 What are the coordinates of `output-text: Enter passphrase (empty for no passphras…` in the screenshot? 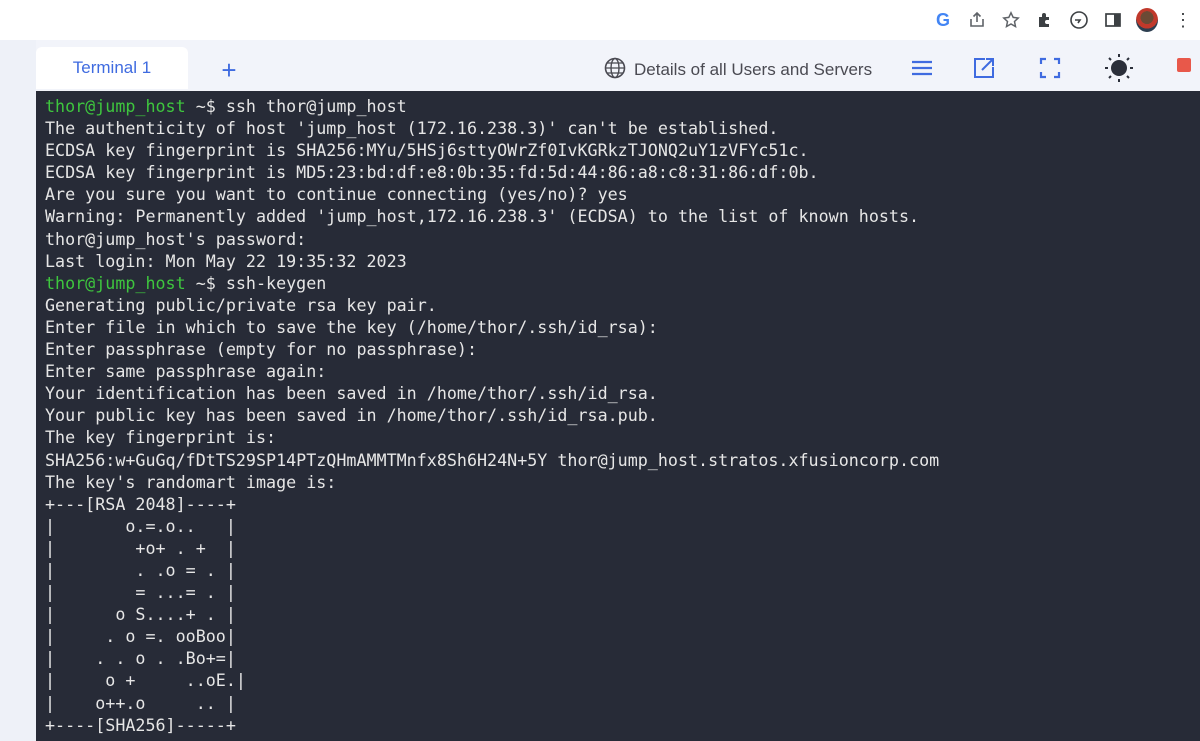 It's located at (261, 349).